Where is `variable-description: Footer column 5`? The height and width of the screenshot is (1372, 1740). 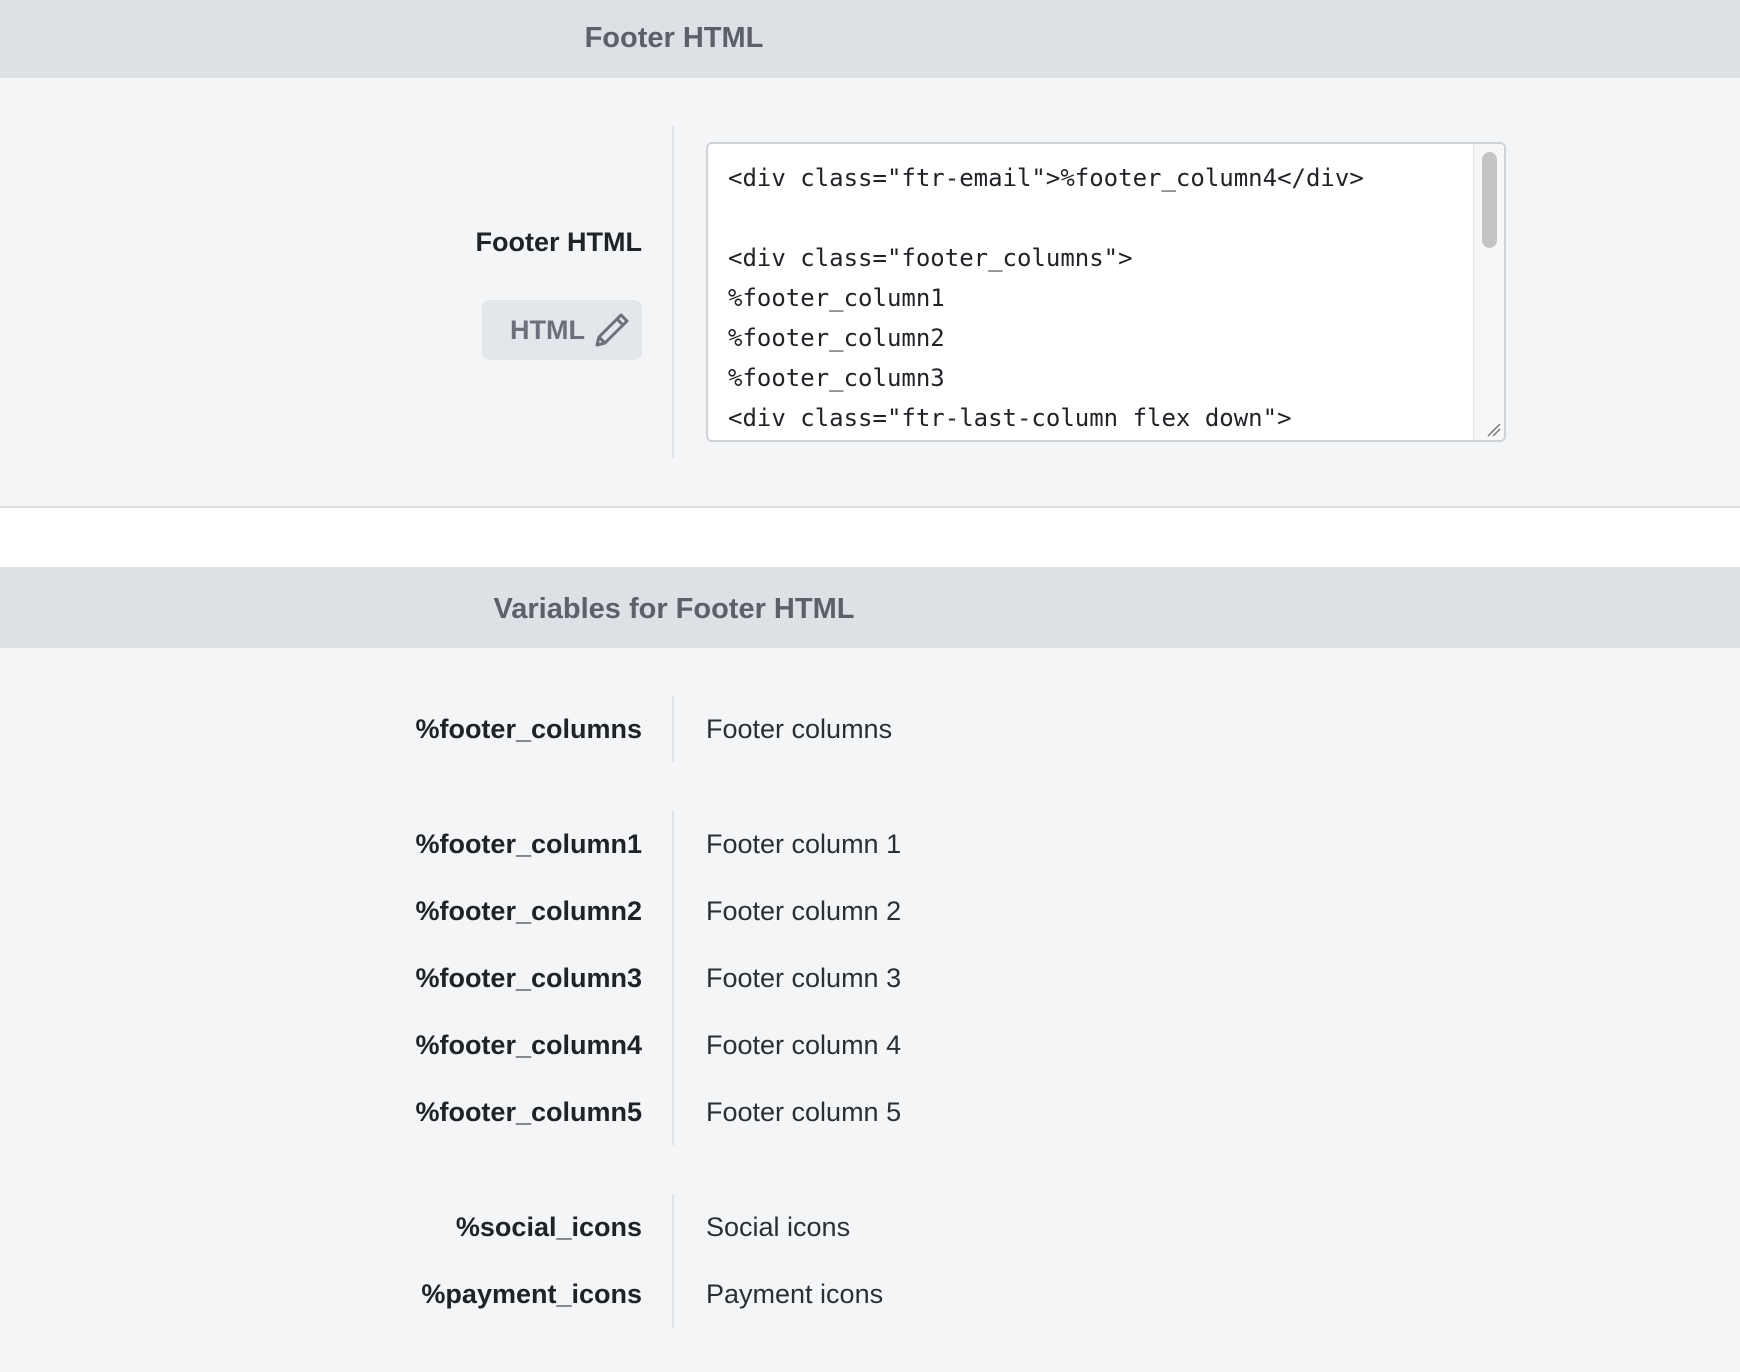
variable-description: Footer column 5 is located at coordinates (804, 1112).